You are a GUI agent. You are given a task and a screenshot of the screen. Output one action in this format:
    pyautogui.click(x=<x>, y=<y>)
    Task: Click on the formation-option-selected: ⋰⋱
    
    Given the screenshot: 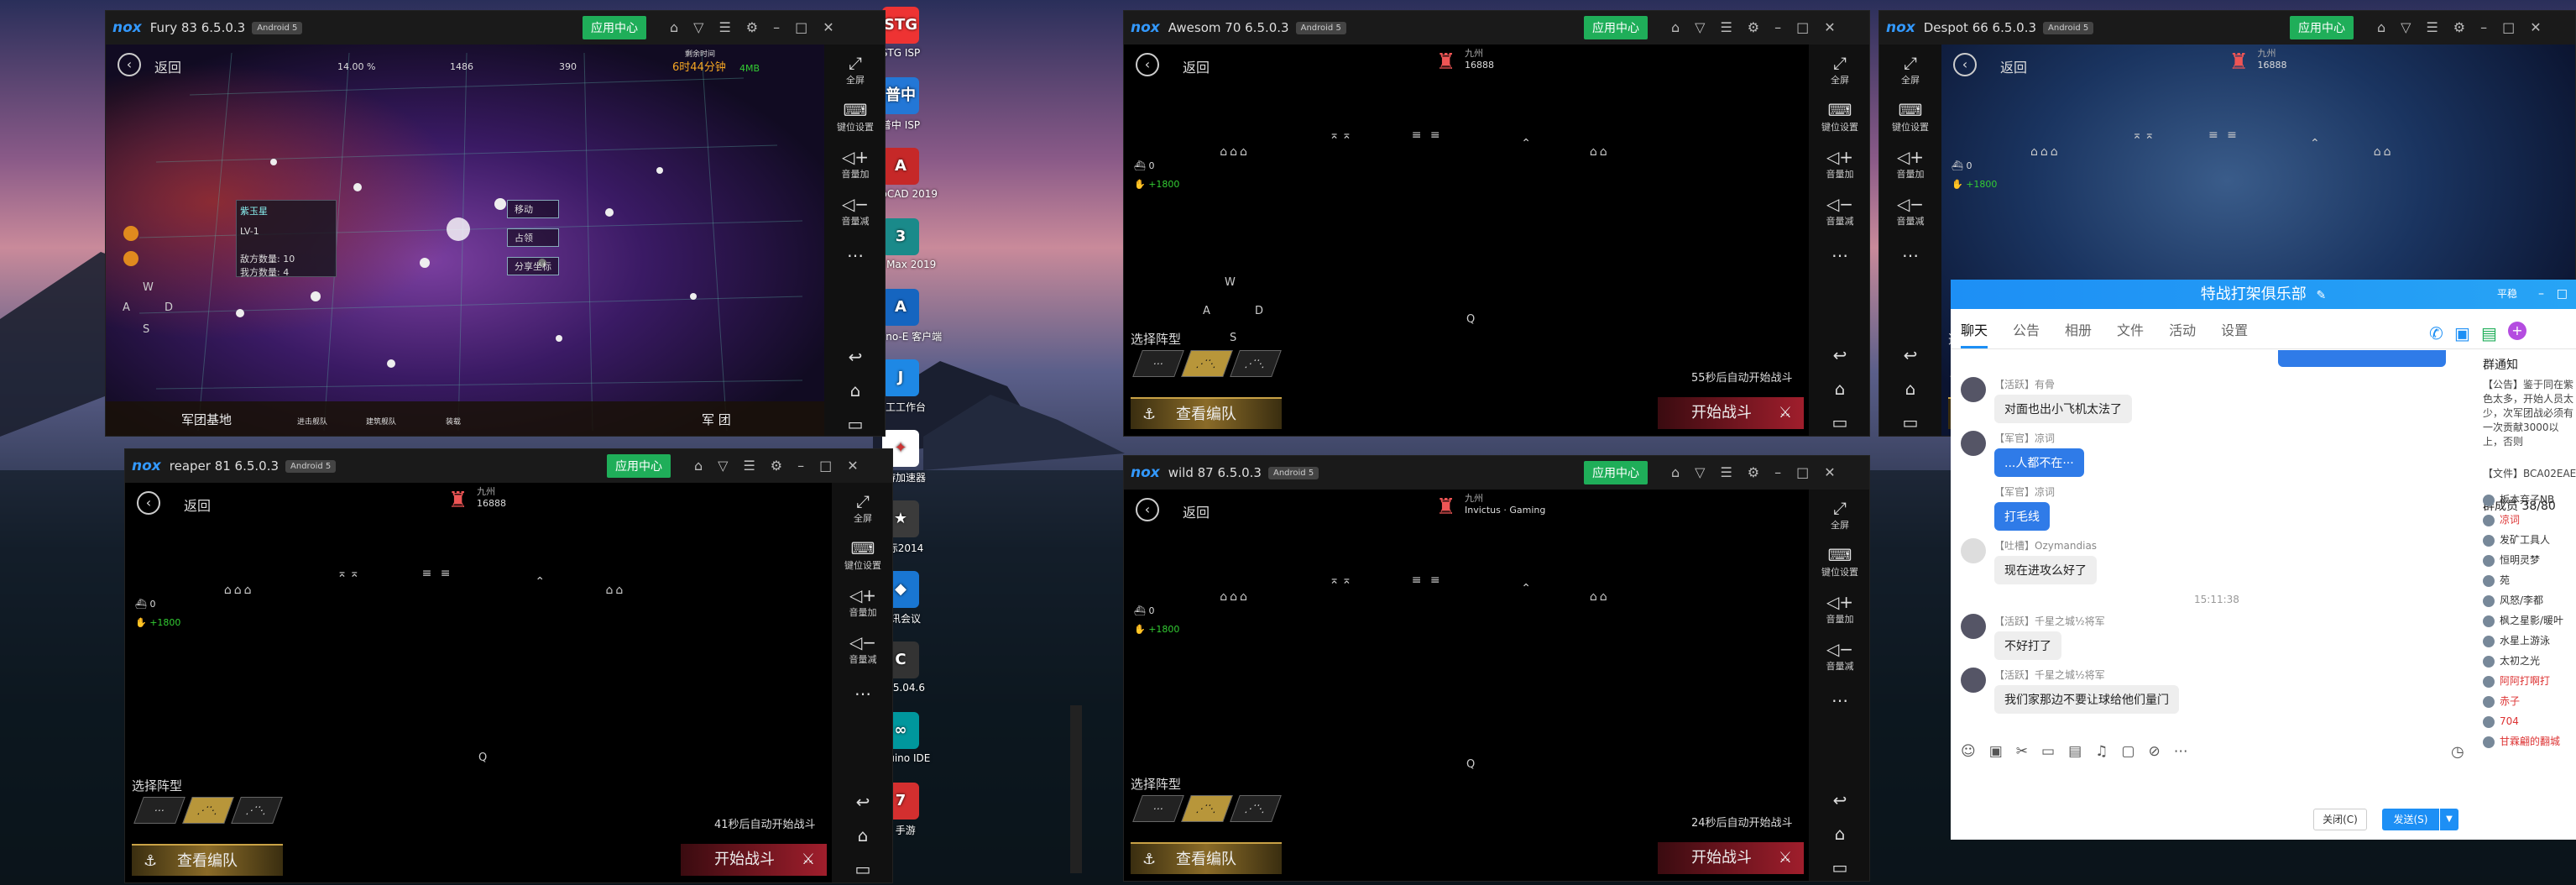 What is the action you would take?
    pyautogui.click(x=208, y=810)
    